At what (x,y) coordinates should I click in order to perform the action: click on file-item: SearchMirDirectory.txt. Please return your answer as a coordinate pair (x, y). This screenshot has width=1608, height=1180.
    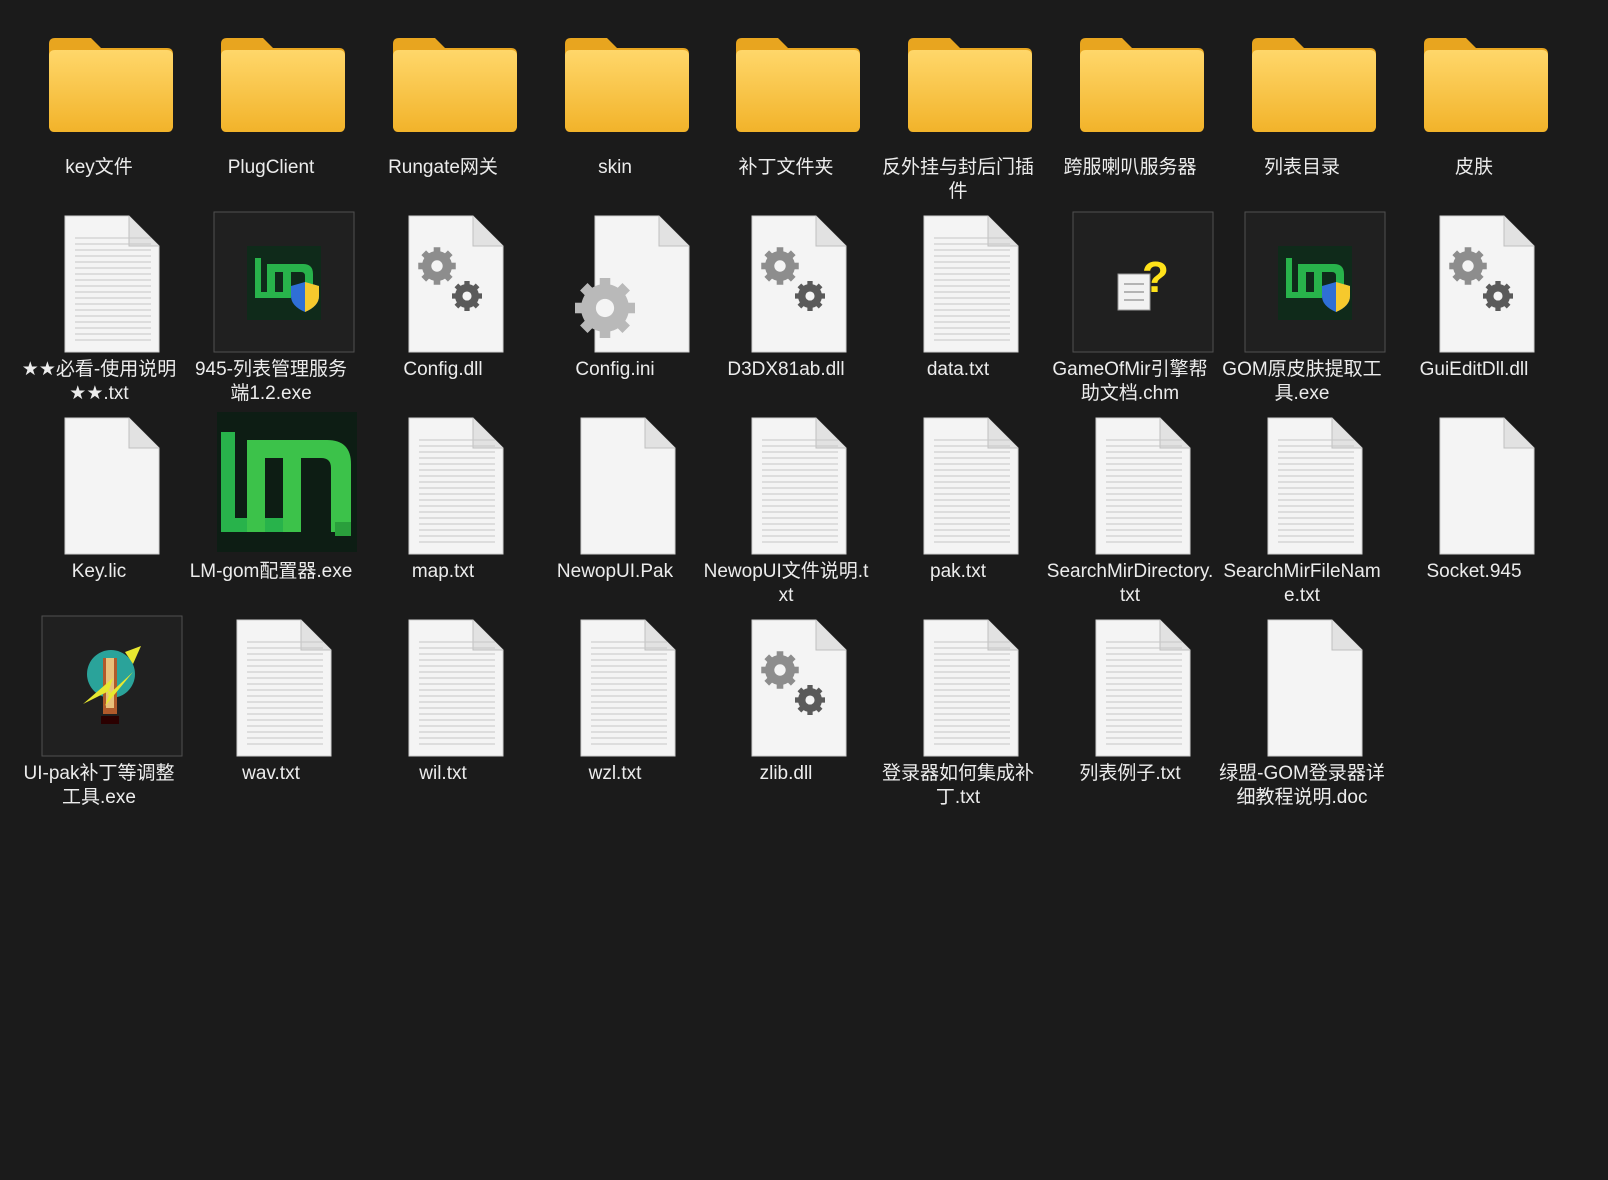
    Looking at the image, I should click on (1130, 509).